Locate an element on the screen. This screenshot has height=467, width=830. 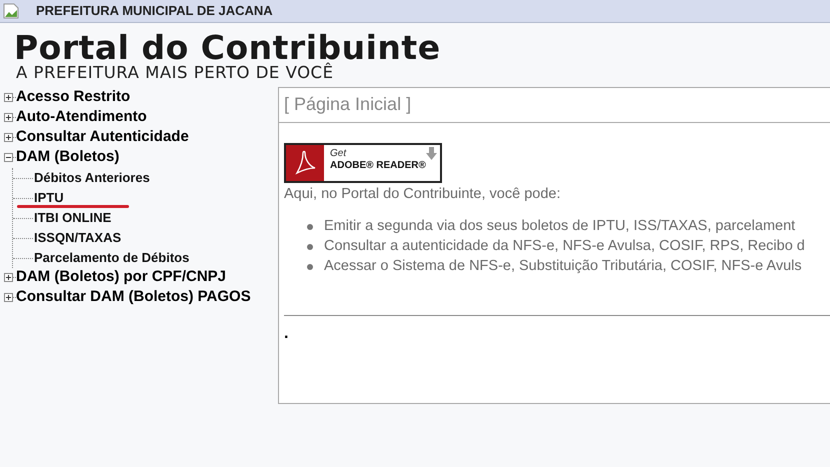
adobe-reader-badge: Get ADOBE® READER® is located at coordinates (363, 162).